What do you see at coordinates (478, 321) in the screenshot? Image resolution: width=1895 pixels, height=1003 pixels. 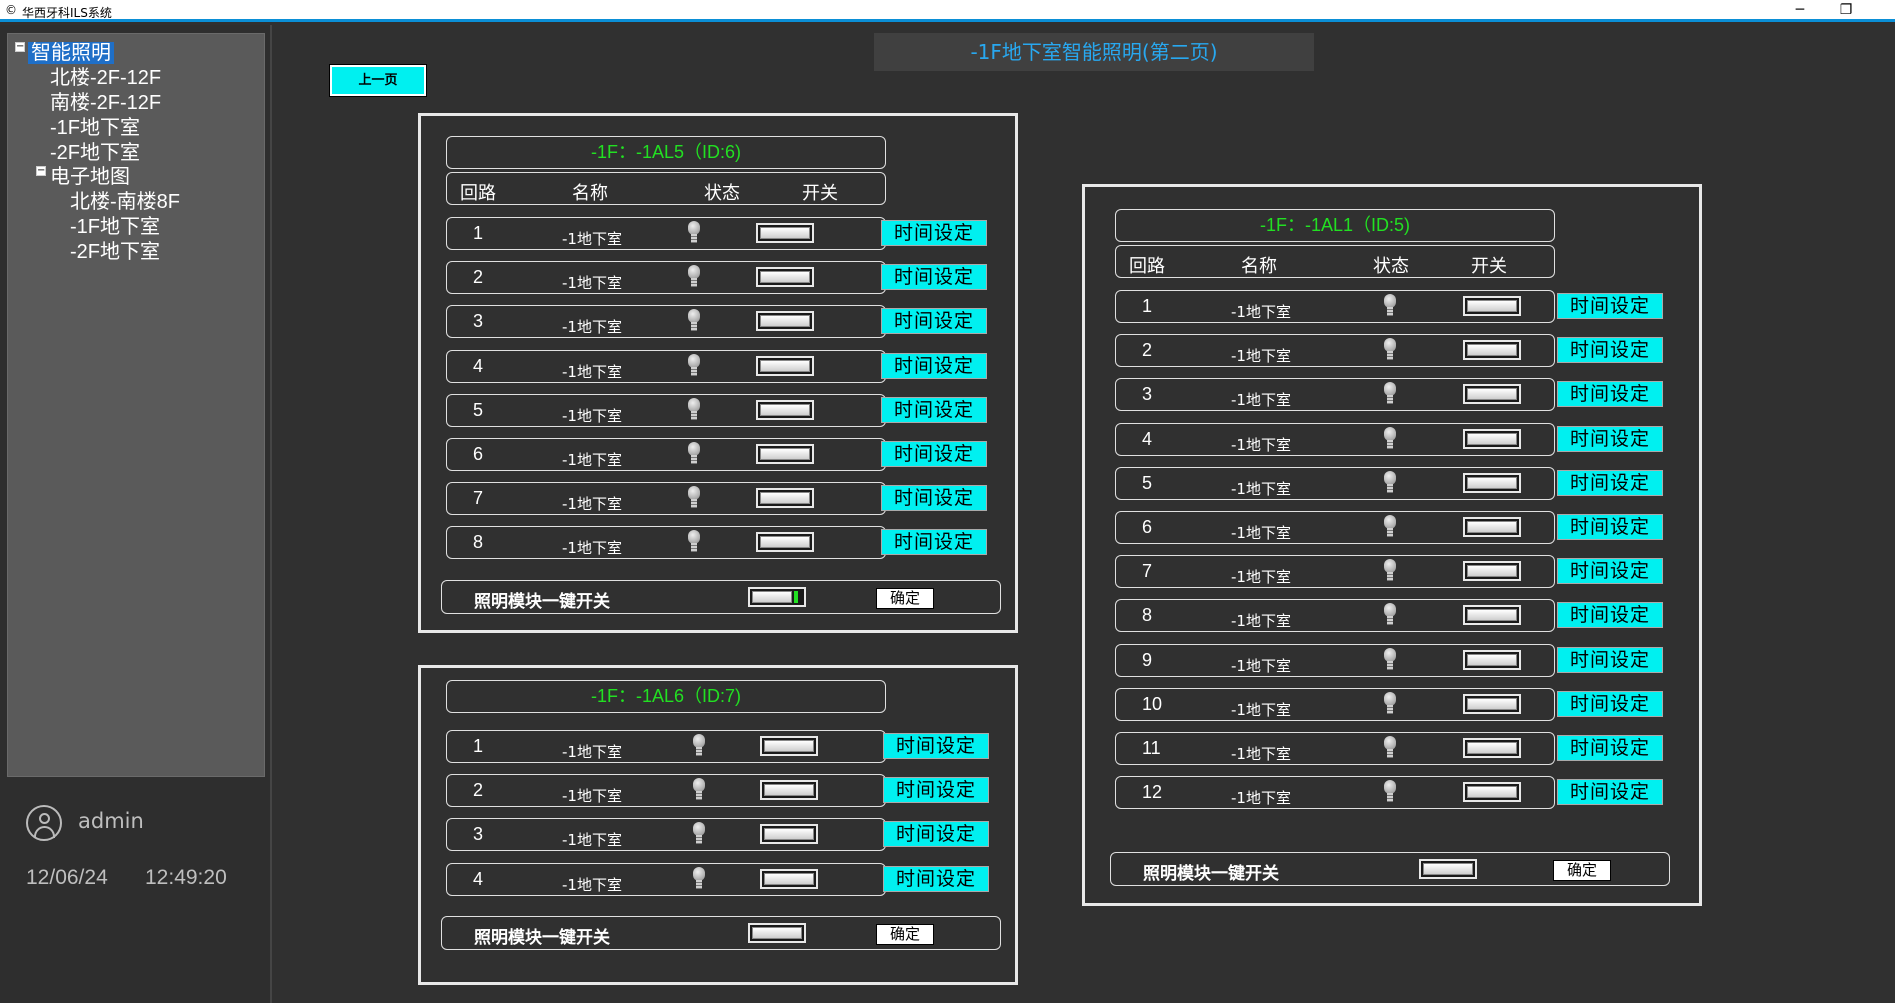 I see `circuit-number: 3` at bounding box center [478, 321].